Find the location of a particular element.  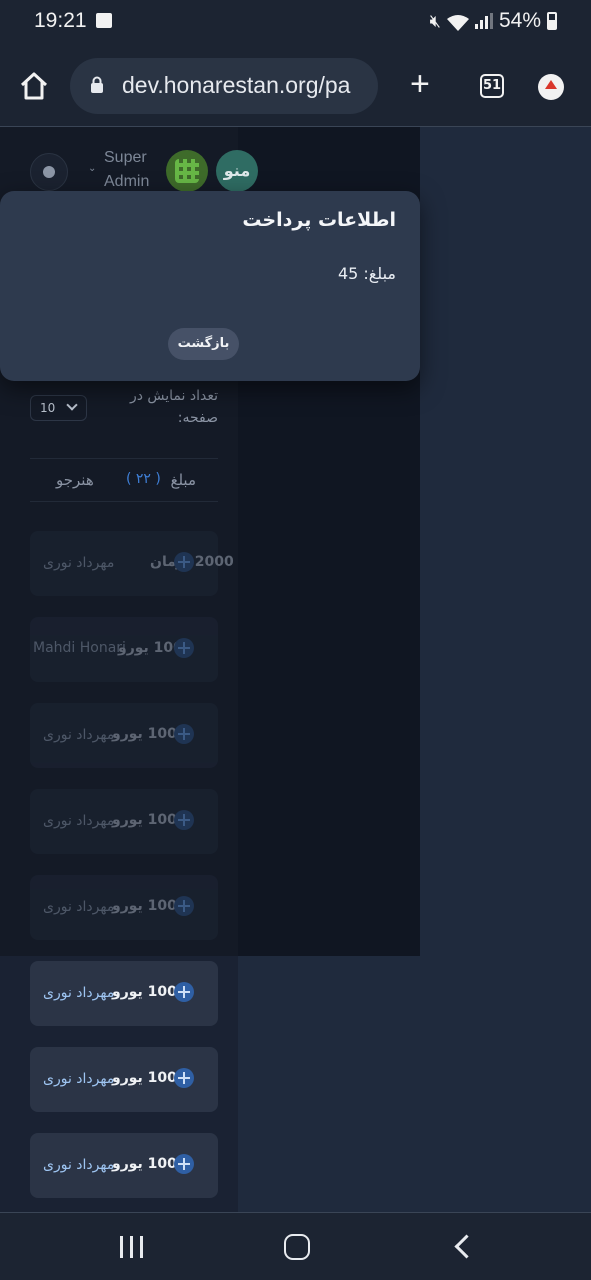

list-item: Mahdi Honari 1000 یورو is located at coordinates (124, 649).